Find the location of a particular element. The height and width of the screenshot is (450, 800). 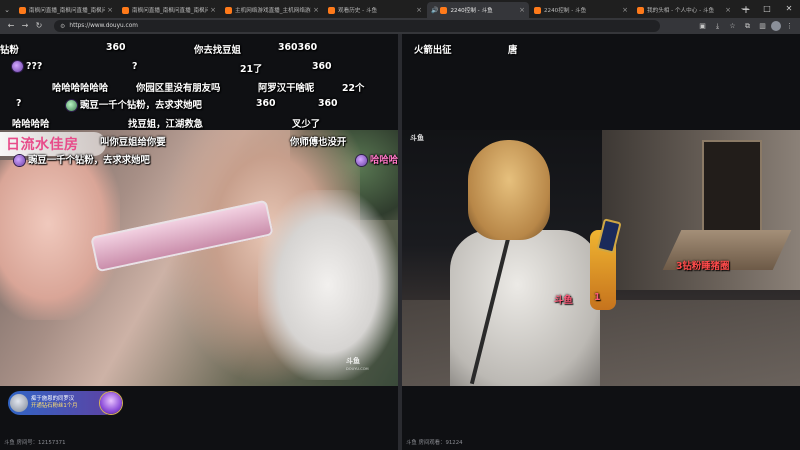

video-subject is located at coordinates (536, 263).